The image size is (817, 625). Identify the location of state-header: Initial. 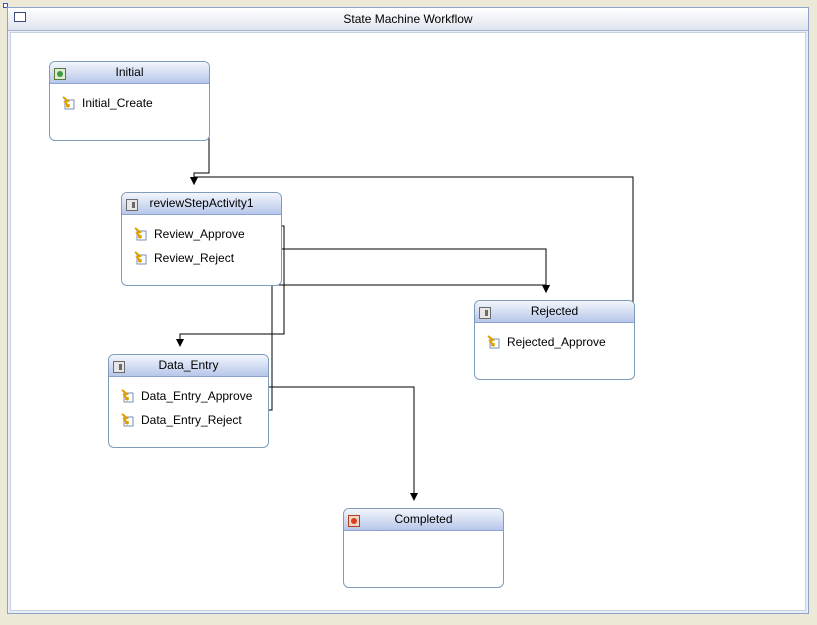
(129, 73).